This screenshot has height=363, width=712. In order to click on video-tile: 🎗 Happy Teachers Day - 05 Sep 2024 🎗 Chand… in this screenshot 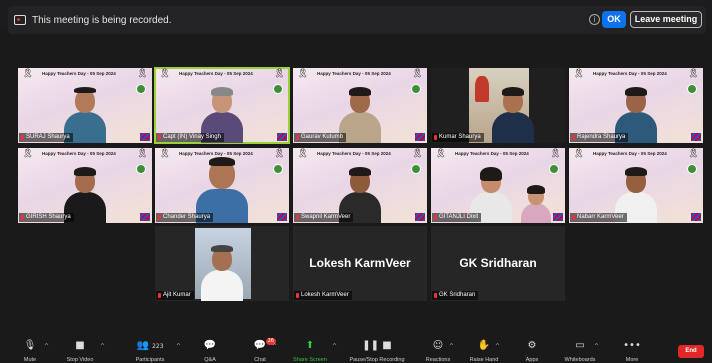, I will do `click(222, 185)`.